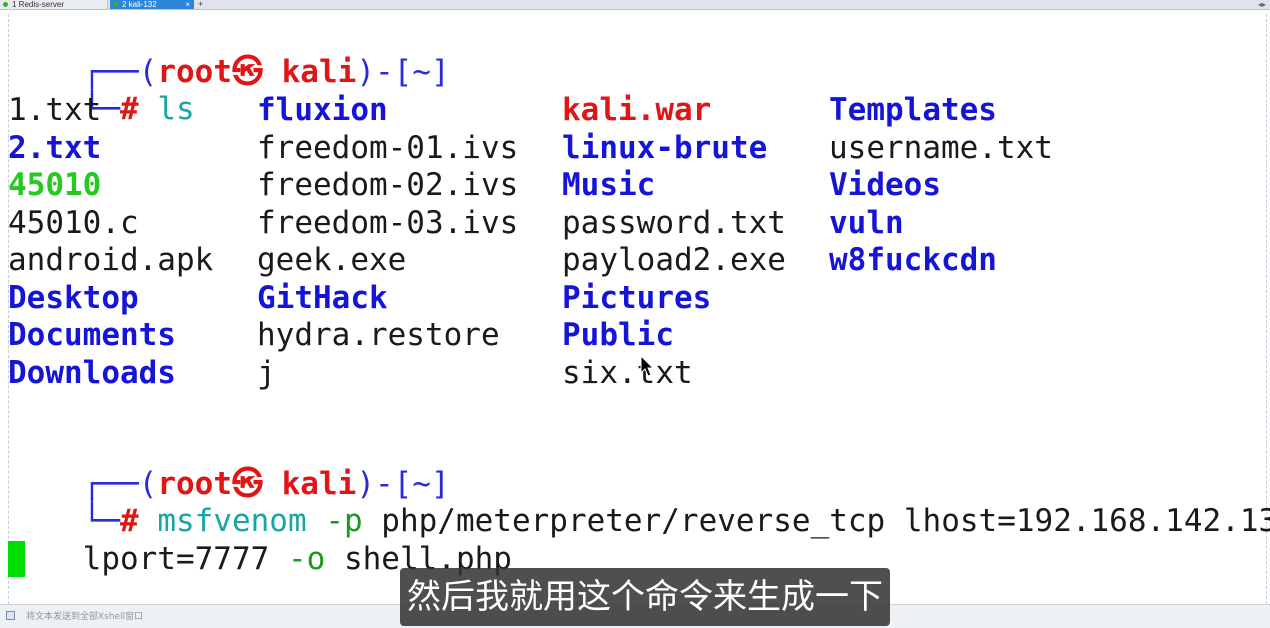  I want to click on ls-entry: linux-brute, so click(665, 147).